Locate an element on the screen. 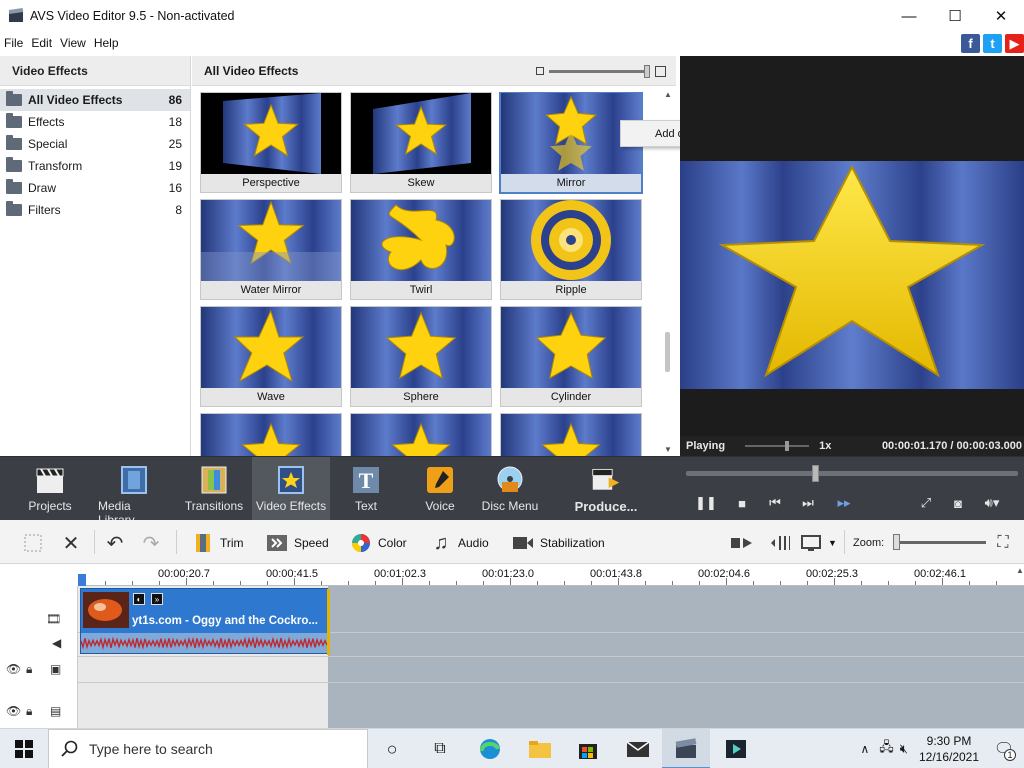 Image resolution: width=1024 pixels, height=768 pixels. play-range-icon: ▸▸ is located at coordinates (844, 502).